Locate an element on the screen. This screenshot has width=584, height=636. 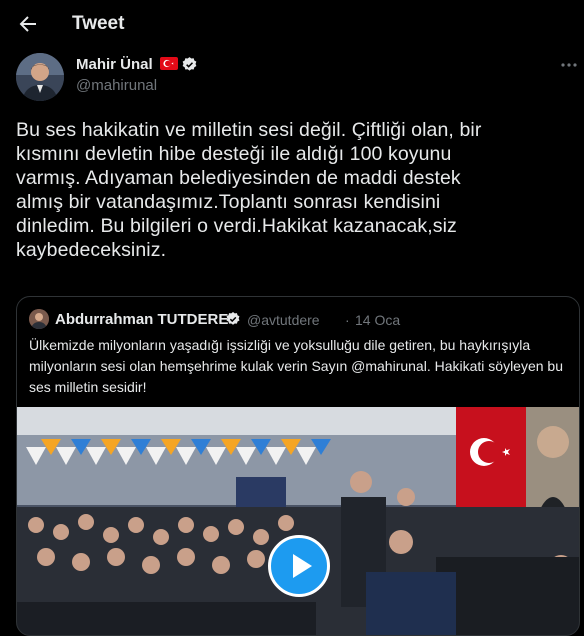
turkish-flag-icon is located at coordinates (169, 63).